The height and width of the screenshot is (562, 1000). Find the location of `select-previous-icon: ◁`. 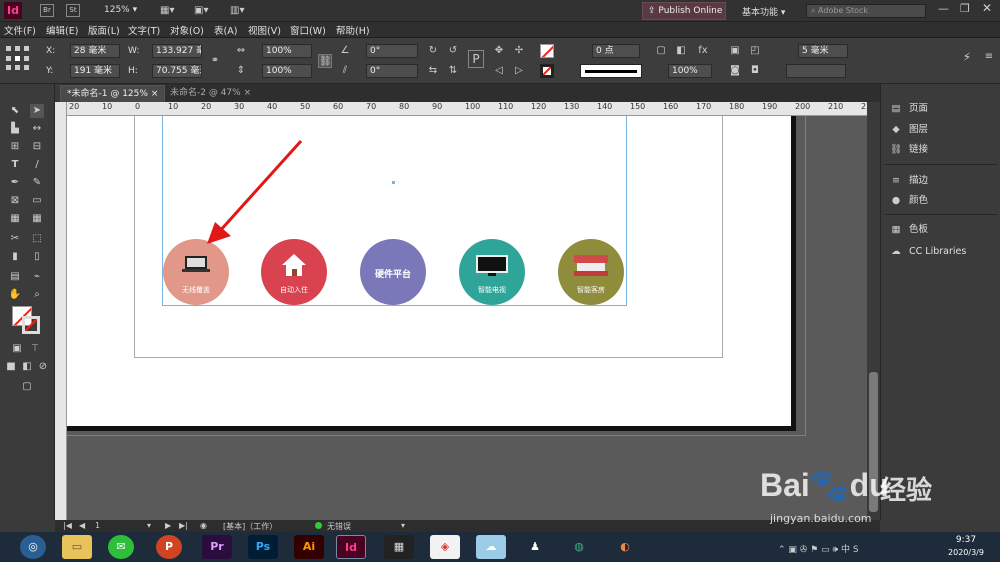

select-previous-icon: ◁ is located at coordinates (499, 71).